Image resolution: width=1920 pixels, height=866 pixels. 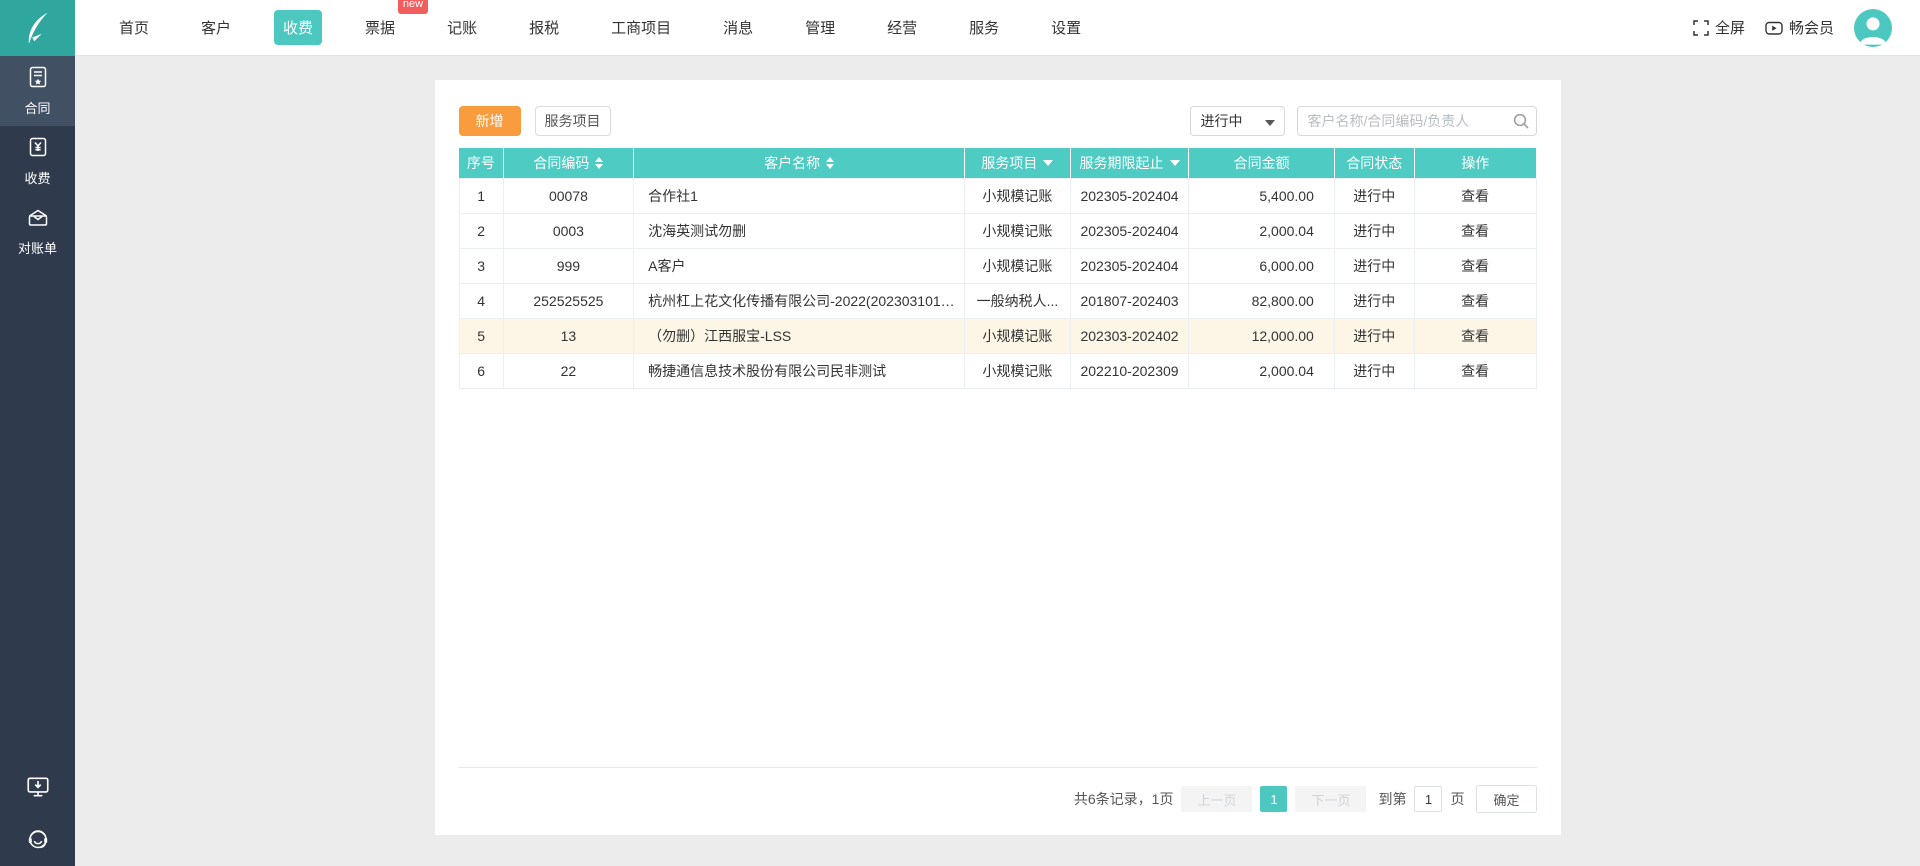 What do you see at coordinates (902, 27) in the screenshot?
I see `nav-item-operations: 经营` at bounding box center [902, 27].